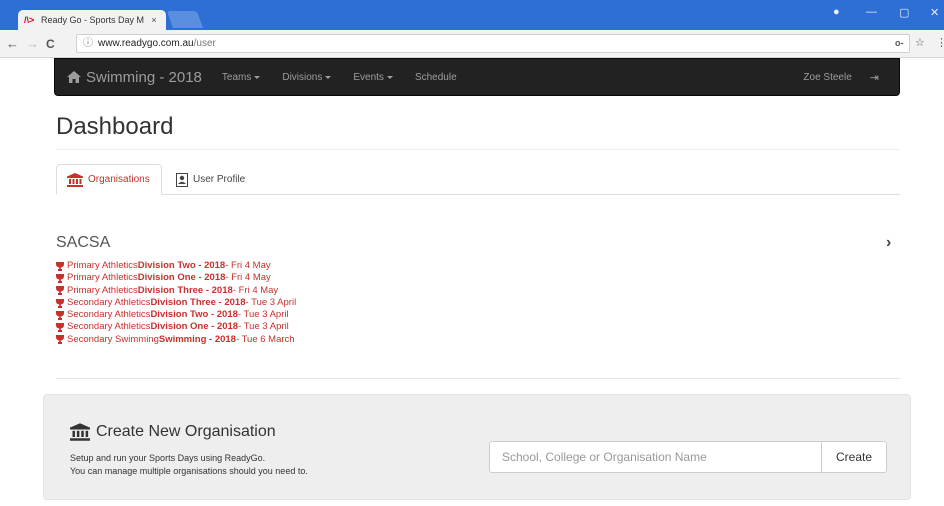 The height and width of the screenshot is (506, 944). I want to click on tab-organisations: Organisations, so click(109, 179).